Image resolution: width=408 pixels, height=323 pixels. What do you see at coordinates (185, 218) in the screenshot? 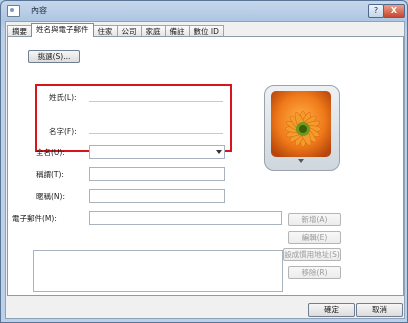
I see `email-input` at bounding box center [185, 218].